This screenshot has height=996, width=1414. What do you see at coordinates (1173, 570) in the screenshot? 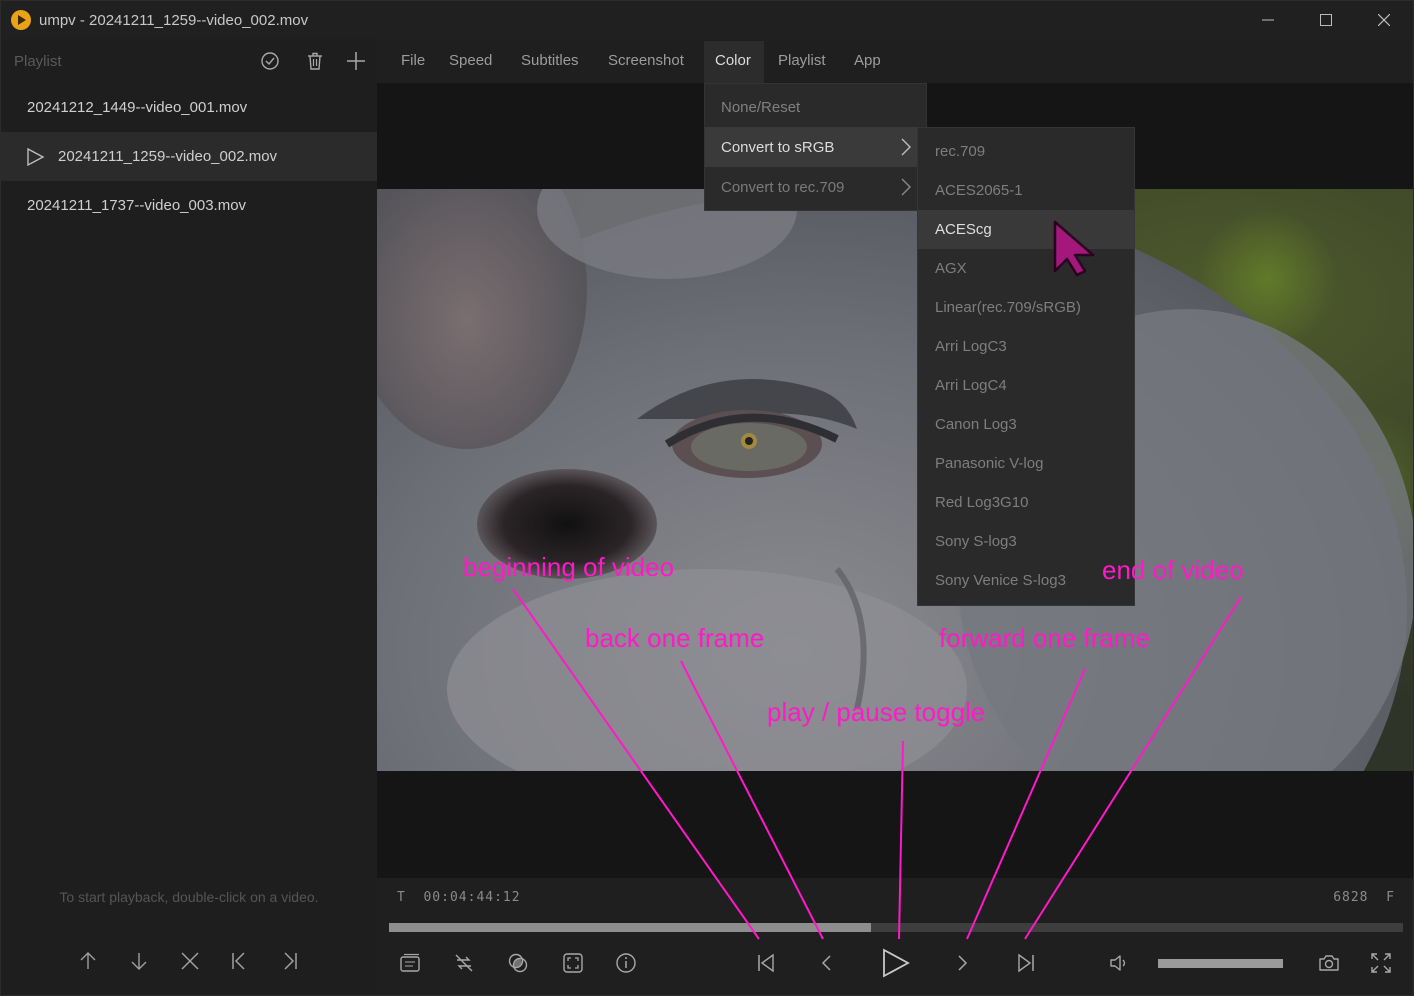
I see `annotation-end: end of video` at bounding box center [1173, 570].